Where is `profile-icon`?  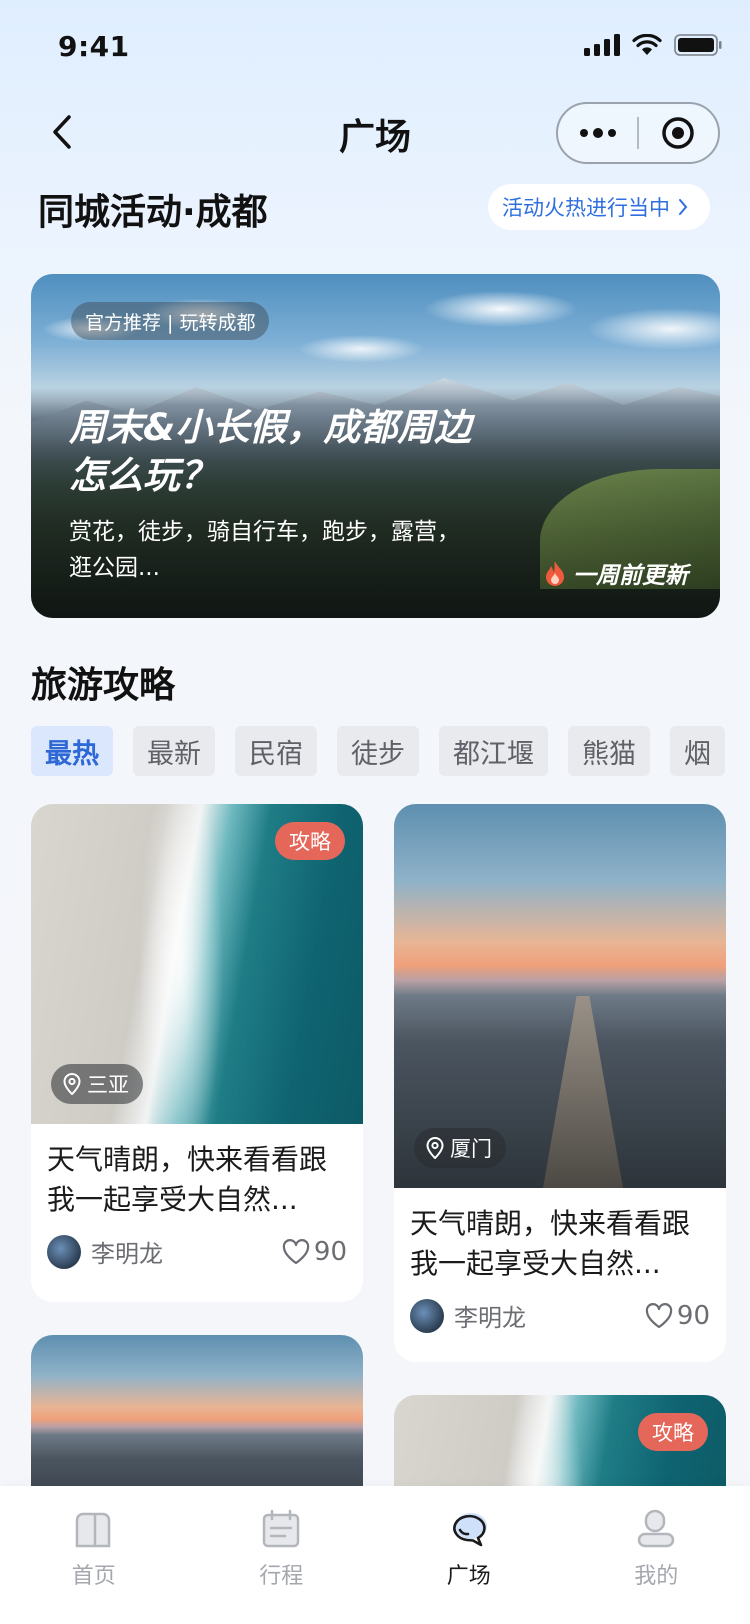
profile-icon is located at coordinates (656, 1528).